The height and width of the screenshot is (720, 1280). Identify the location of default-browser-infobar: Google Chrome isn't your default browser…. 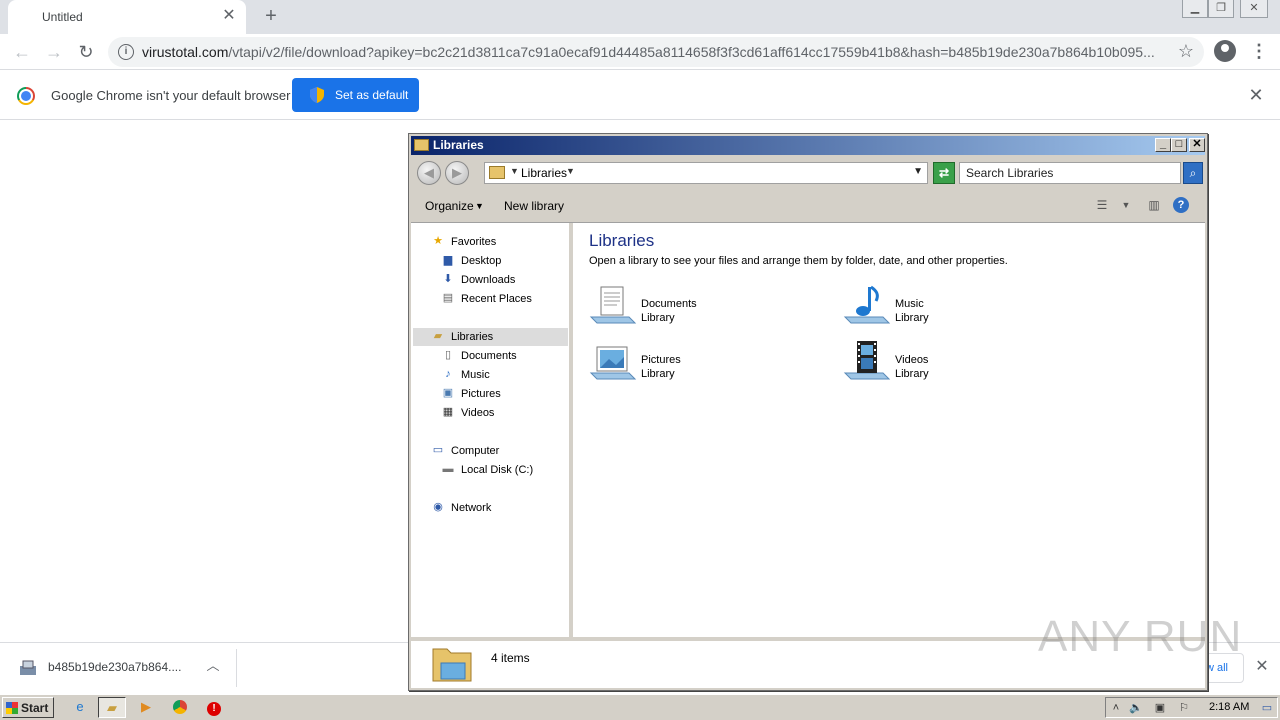
(640, 95).